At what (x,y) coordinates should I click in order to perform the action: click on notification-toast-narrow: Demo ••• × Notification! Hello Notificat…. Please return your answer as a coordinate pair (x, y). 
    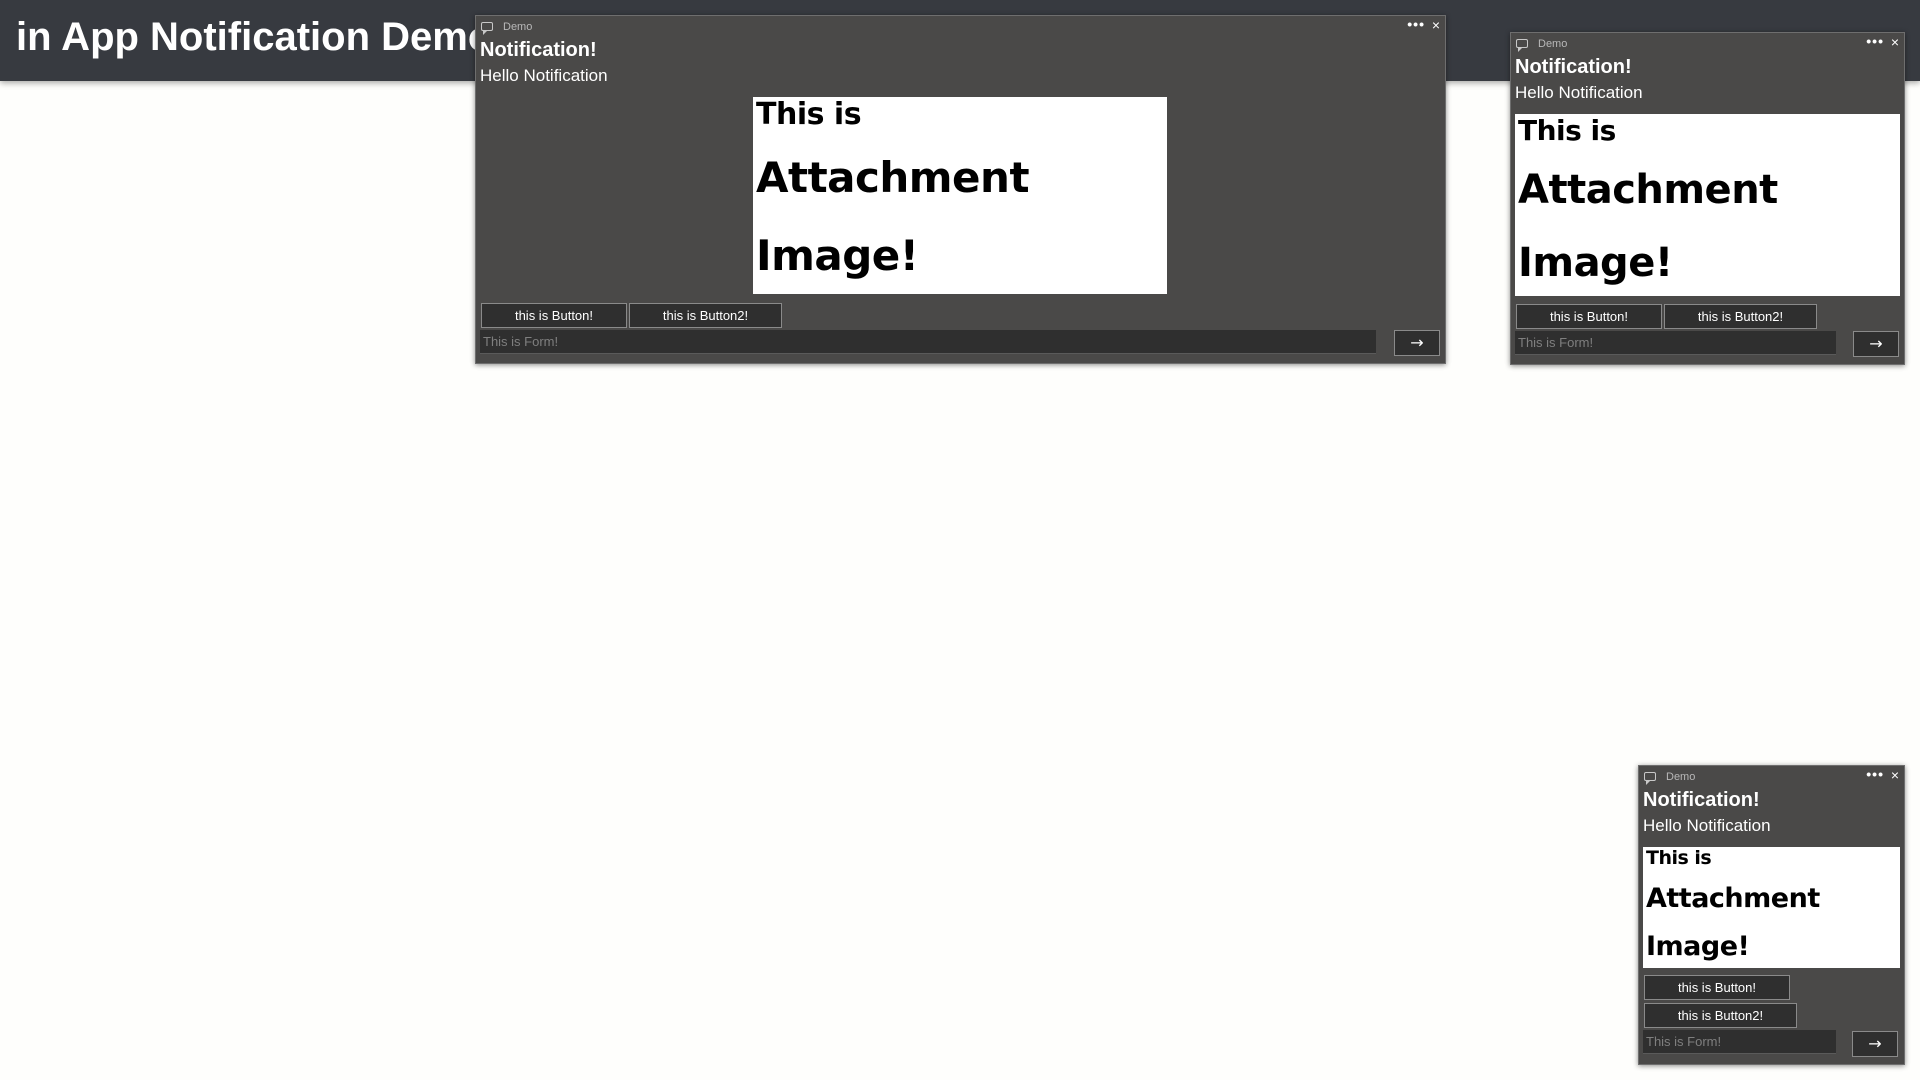
    Looking at the image, I should click on (1771, 915).